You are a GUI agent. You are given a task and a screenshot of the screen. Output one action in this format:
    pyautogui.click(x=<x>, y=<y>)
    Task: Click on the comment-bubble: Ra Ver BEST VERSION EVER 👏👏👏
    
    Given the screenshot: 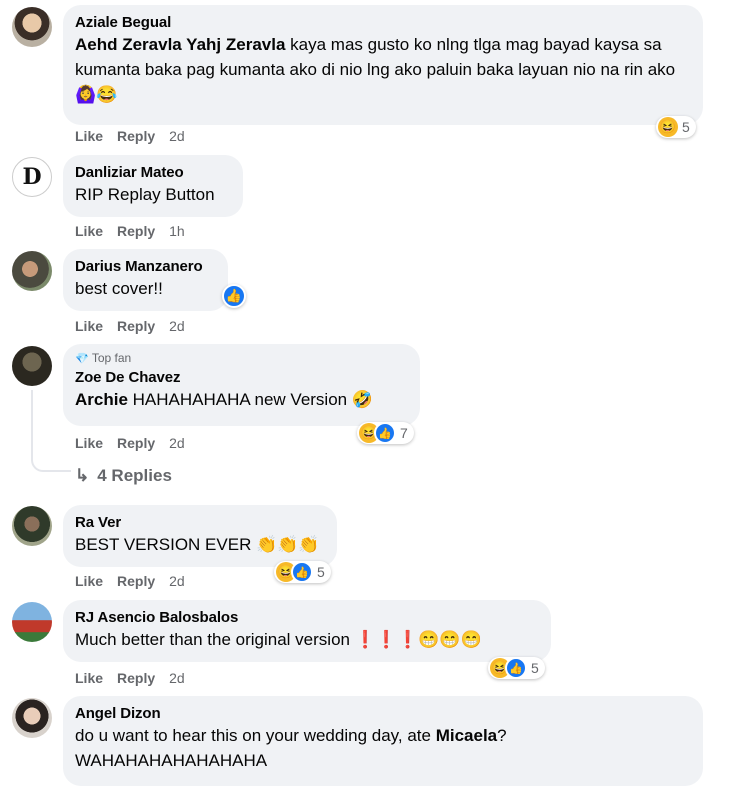 What is the action you would take?
    pyautogui.click(x=200, y=536)
    